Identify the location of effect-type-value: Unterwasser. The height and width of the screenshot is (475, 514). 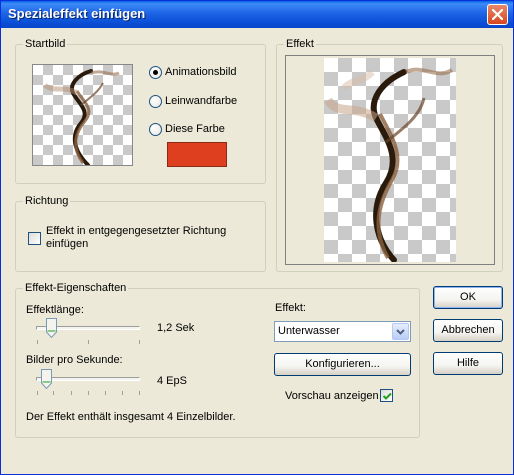
(309, 331).